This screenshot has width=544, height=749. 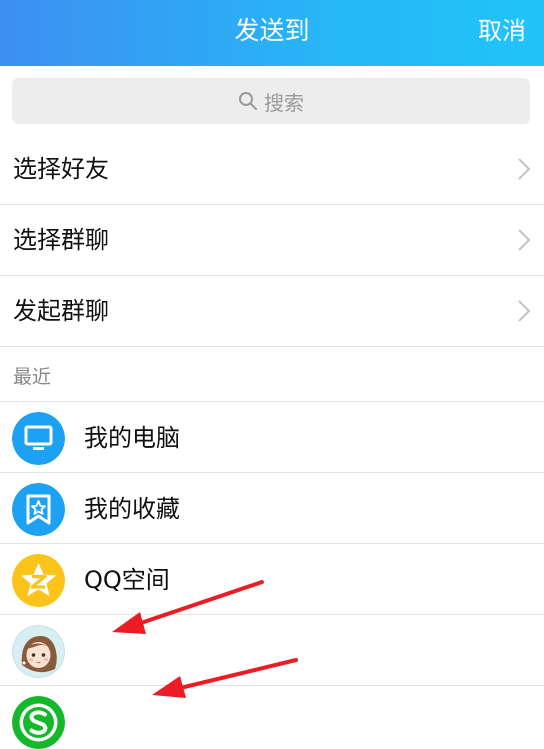 I want to click on contact-s-app, so click(x=272, y=717).